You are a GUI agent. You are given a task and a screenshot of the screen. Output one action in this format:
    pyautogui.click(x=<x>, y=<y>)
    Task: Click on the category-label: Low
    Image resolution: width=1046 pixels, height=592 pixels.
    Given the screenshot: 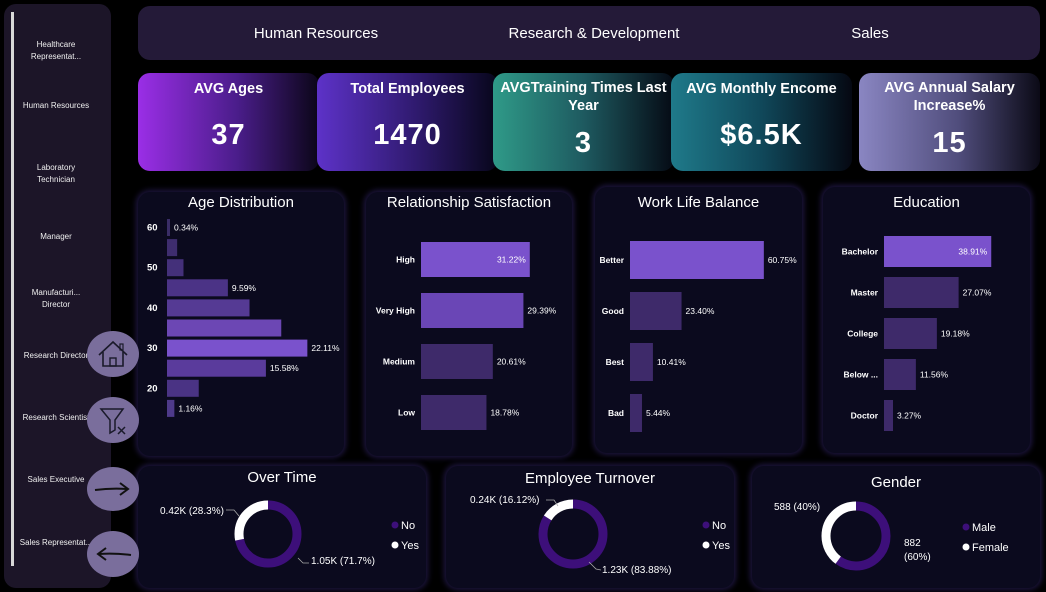 What is the action you would take?
    pyautogui.click(x=406, y=413)
    